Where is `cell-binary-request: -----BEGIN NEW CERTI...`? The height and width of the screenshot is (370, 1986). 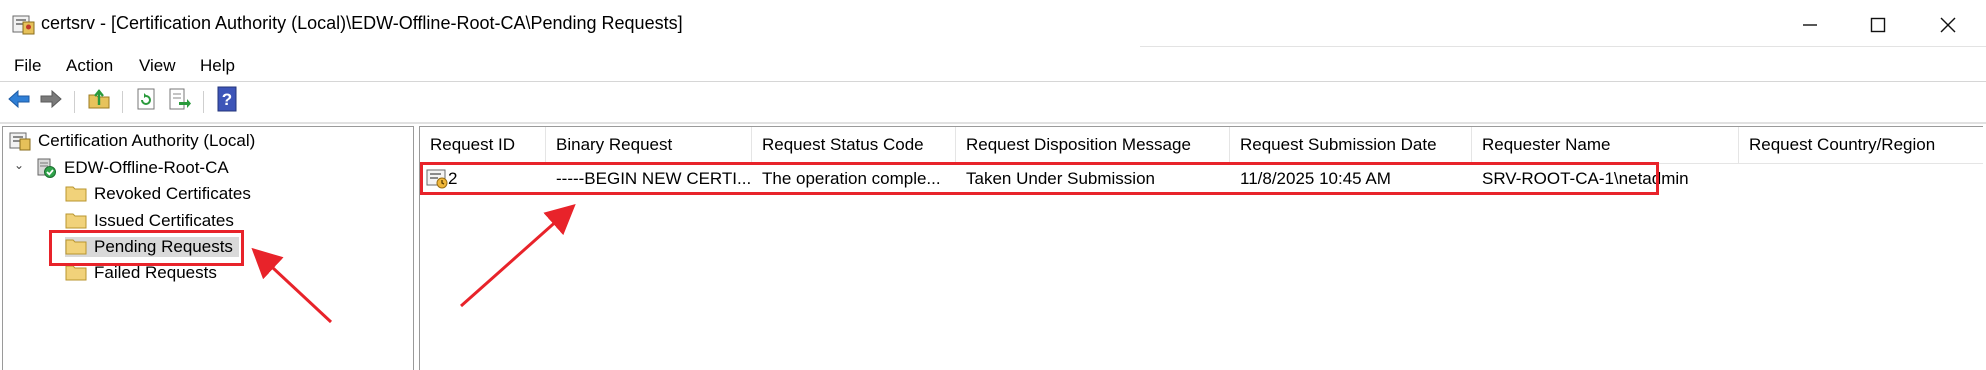 cell-binary-request: -----BEGIN NEW CERTI... is located at coordinates (654, 178).